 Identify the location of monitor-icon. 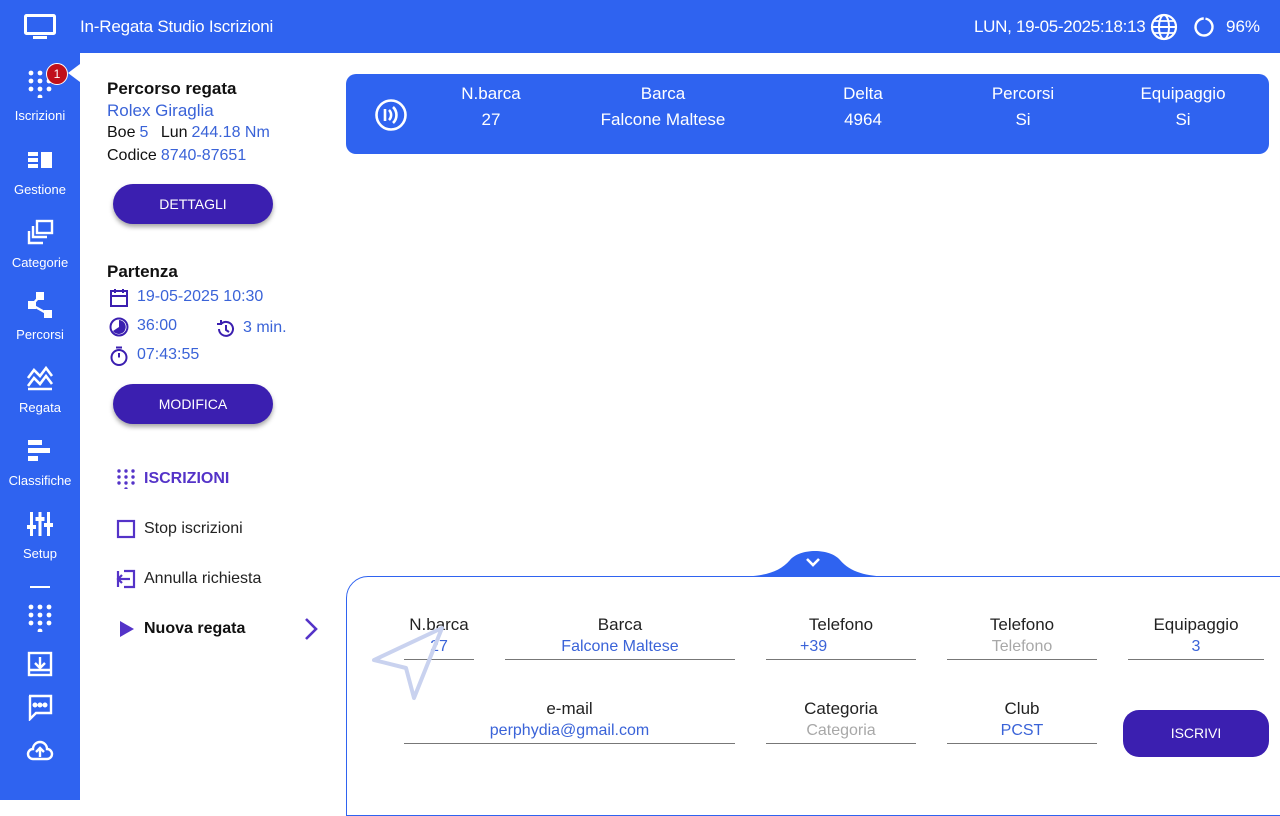
(40, 26).